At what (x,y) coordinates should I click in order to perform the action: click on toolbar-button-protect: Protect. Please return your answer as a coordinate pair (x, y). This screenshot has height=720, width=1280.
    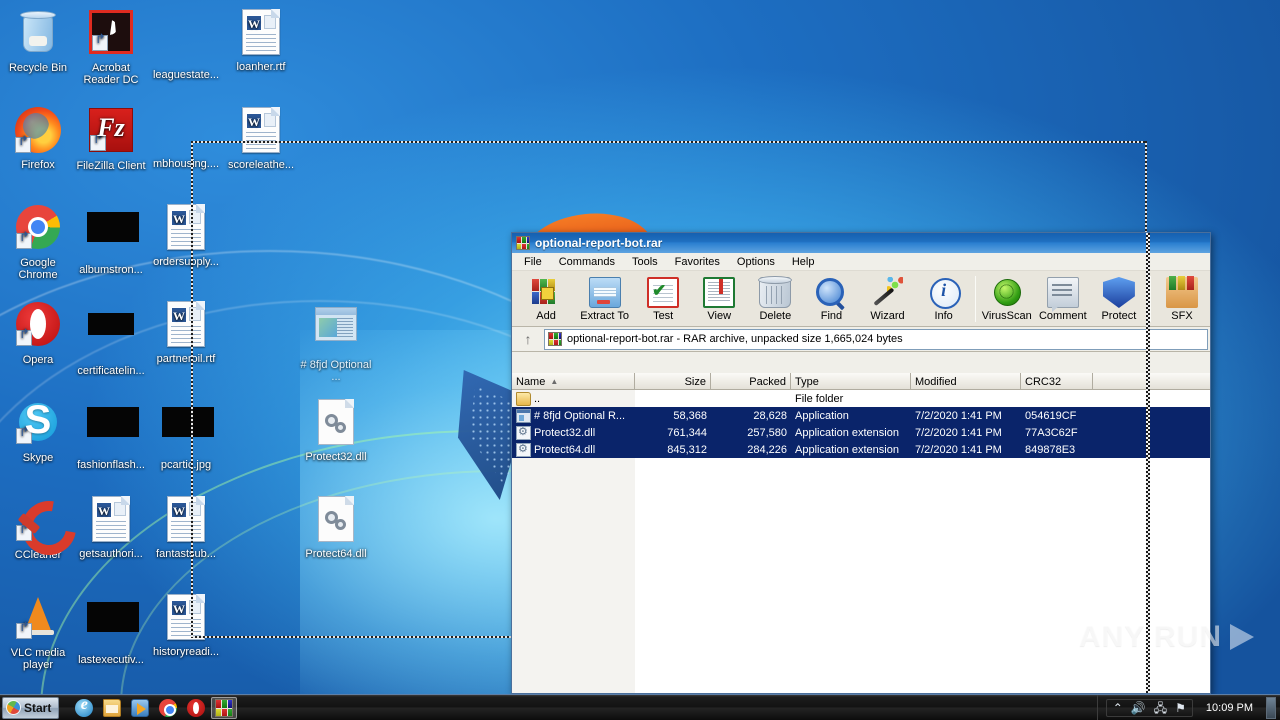
    Looking at the image, I should click on (1119, 300).